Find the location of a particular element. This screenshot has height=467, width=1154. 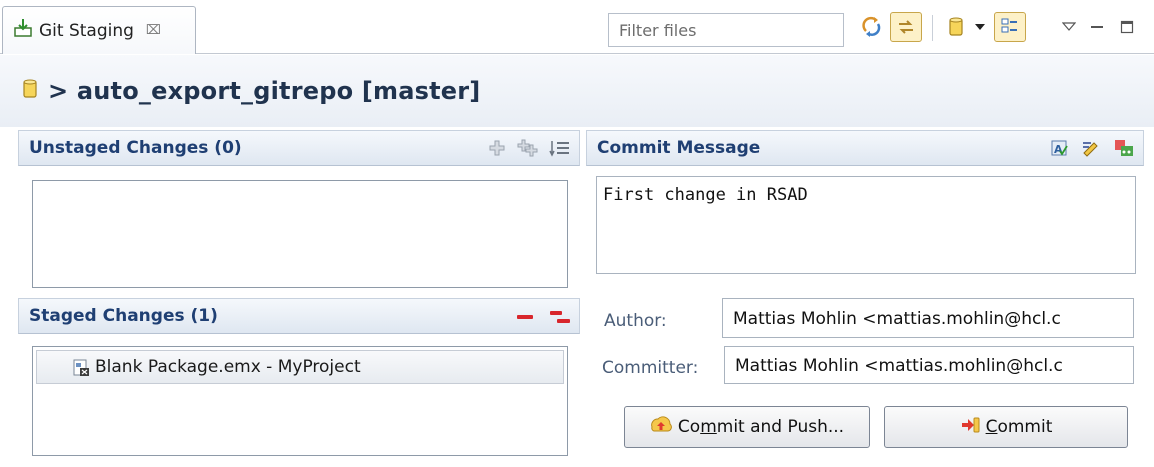

change-id-icon is located at coordinates (1124, 150).